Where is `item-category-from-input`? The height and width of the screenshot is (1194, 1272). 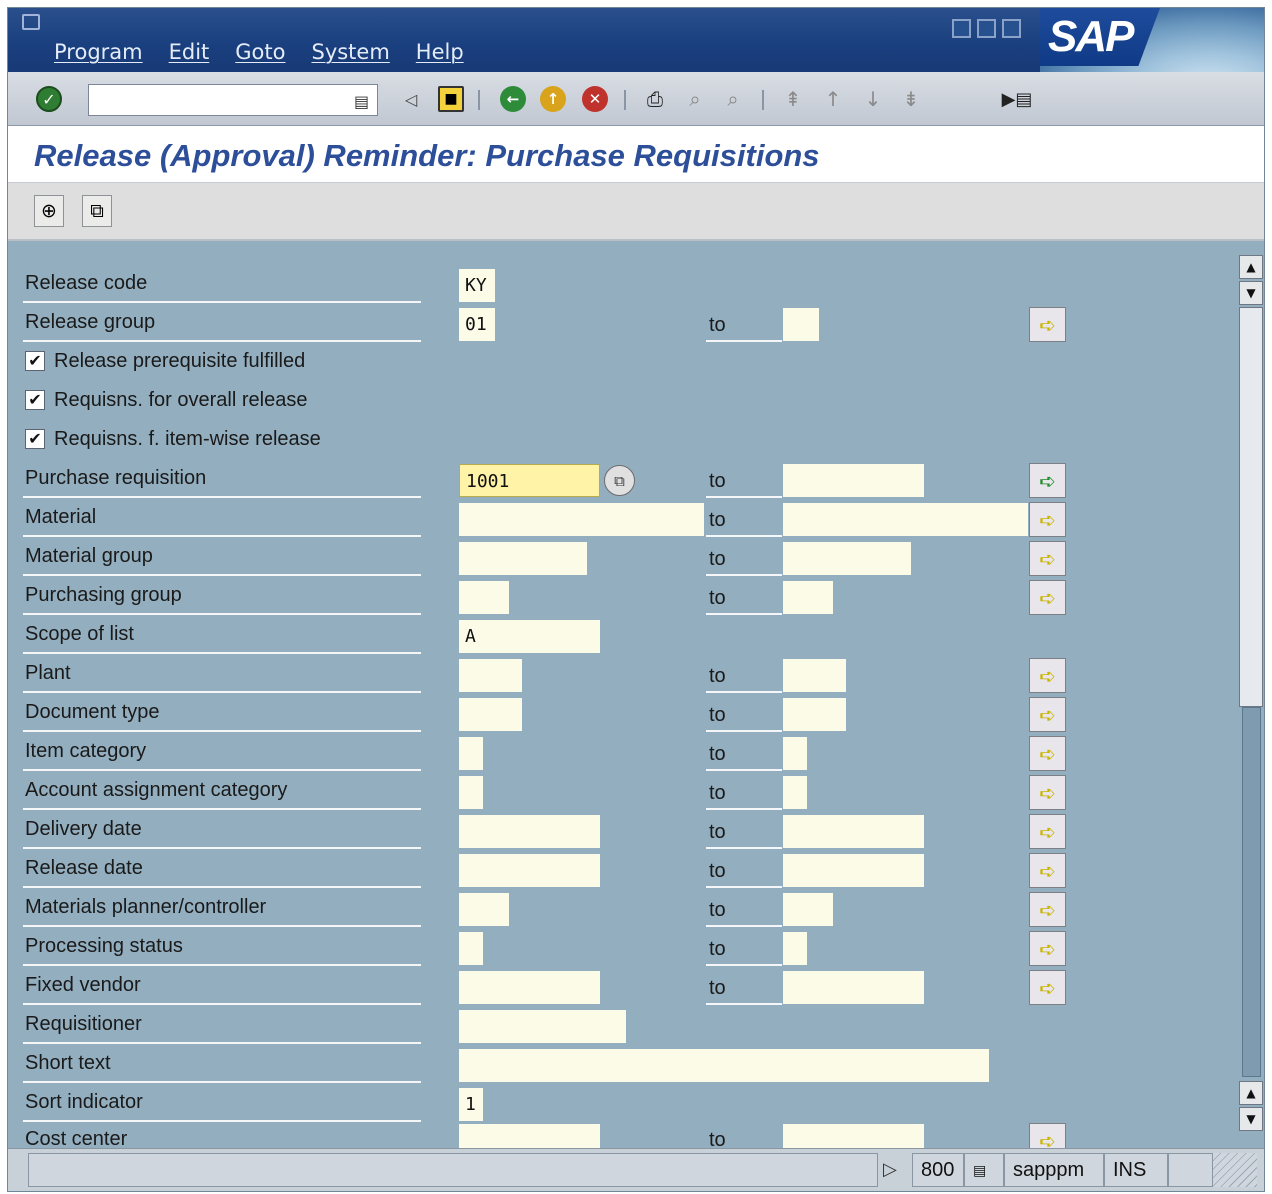
item-category-from-input is located at coordinates (471, 753).